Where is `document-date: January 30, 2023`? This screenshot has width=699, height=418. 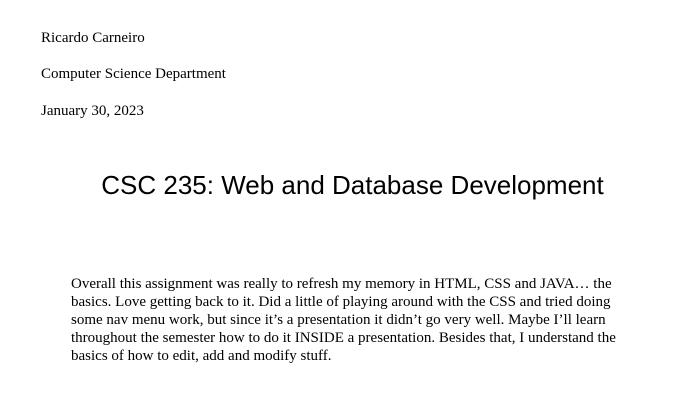 document-date: January 30, 2023 is located at coordinates (92, 111).